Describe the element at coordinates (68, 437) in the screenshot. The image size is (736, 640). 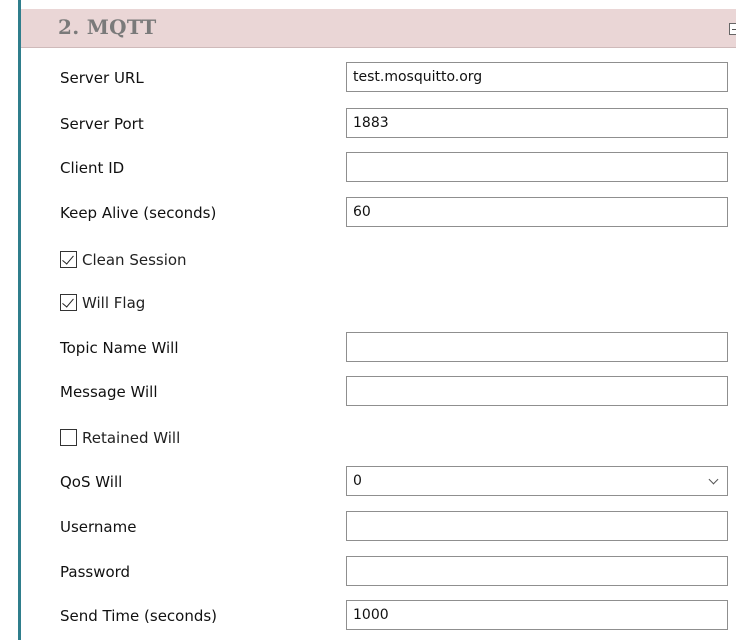
I see `retained-will-checkbox` at that location.